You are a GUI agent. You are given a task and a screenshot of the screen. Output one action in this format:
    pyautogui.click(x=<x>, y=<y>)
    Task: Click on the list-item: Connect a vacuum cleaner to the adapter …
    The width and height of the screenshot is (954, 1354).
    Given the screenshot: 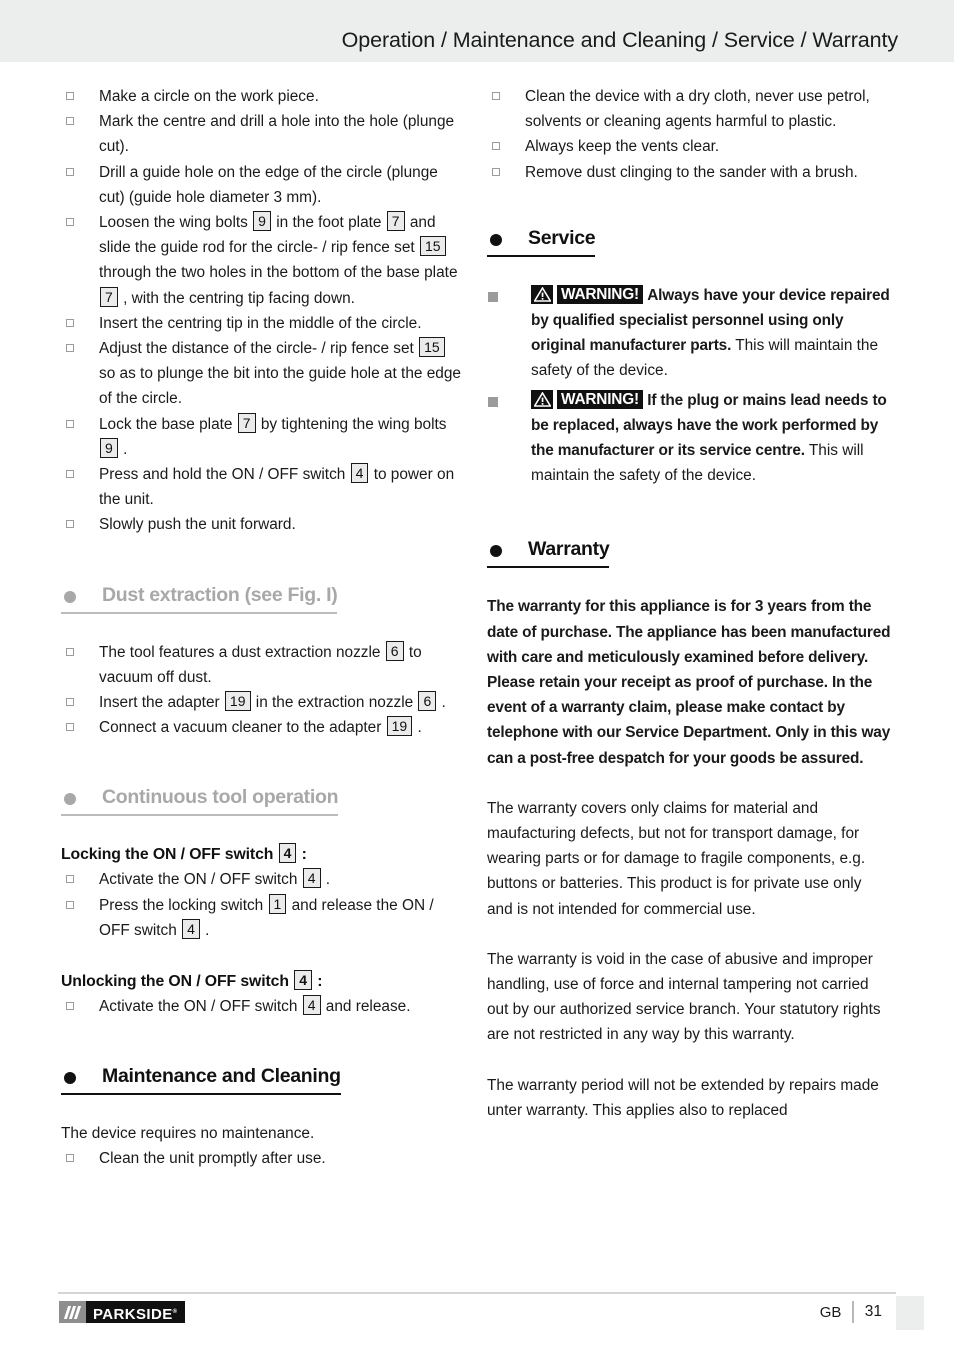 What is the action you would take?
    pyautogui.click(x=263, y=727)
    